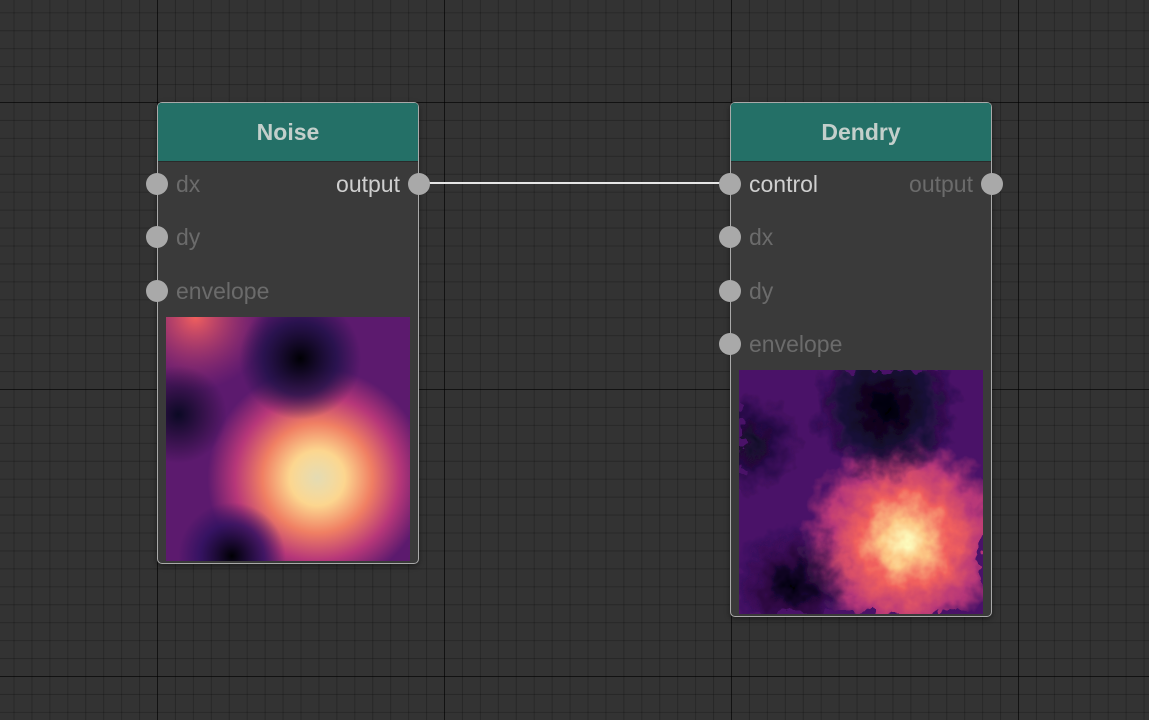  Describe the element at coordinates (730, 184) in the screenshot. I see `input-socket-control` at that location.